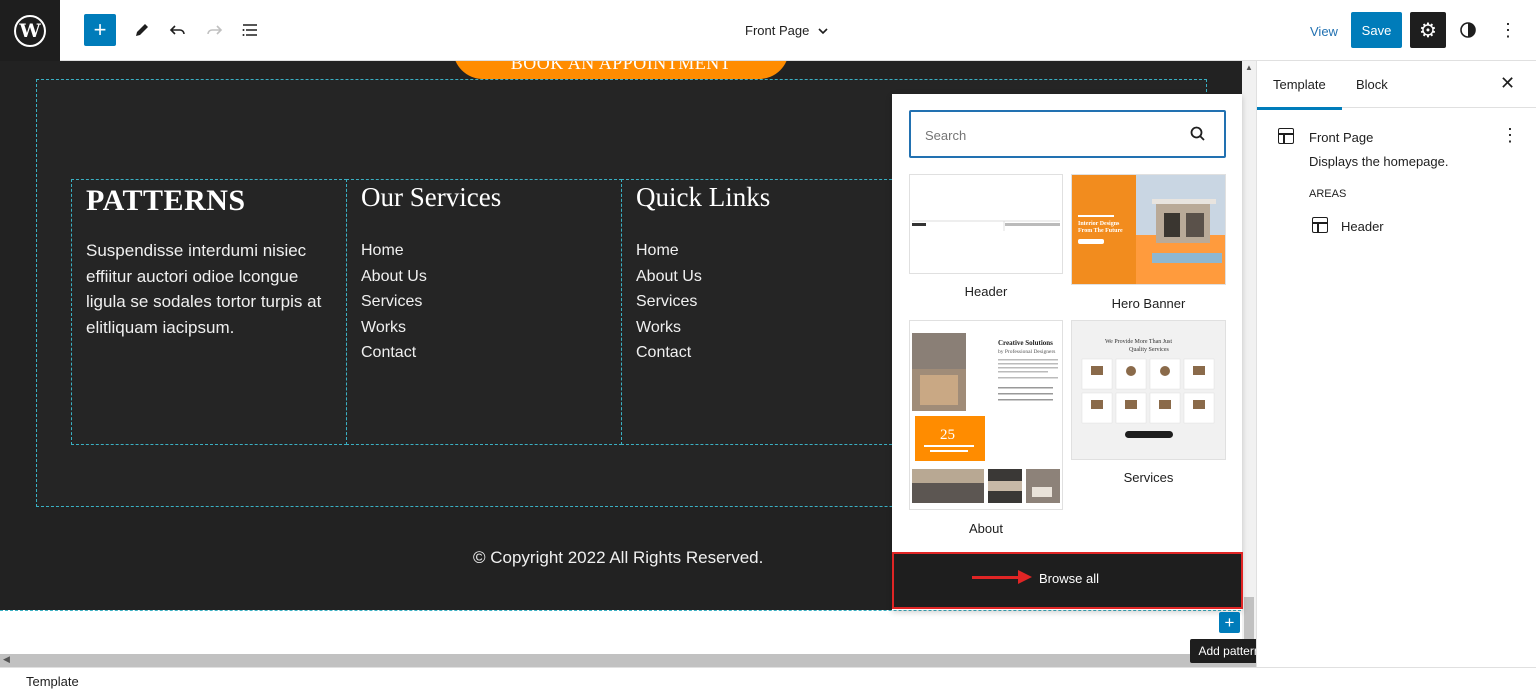 This screenshot has height=692, width=1536. Describe the element at coordinates (1379, 161) in the screenshot. I see `template-description: Displays the homepage.` at that location.